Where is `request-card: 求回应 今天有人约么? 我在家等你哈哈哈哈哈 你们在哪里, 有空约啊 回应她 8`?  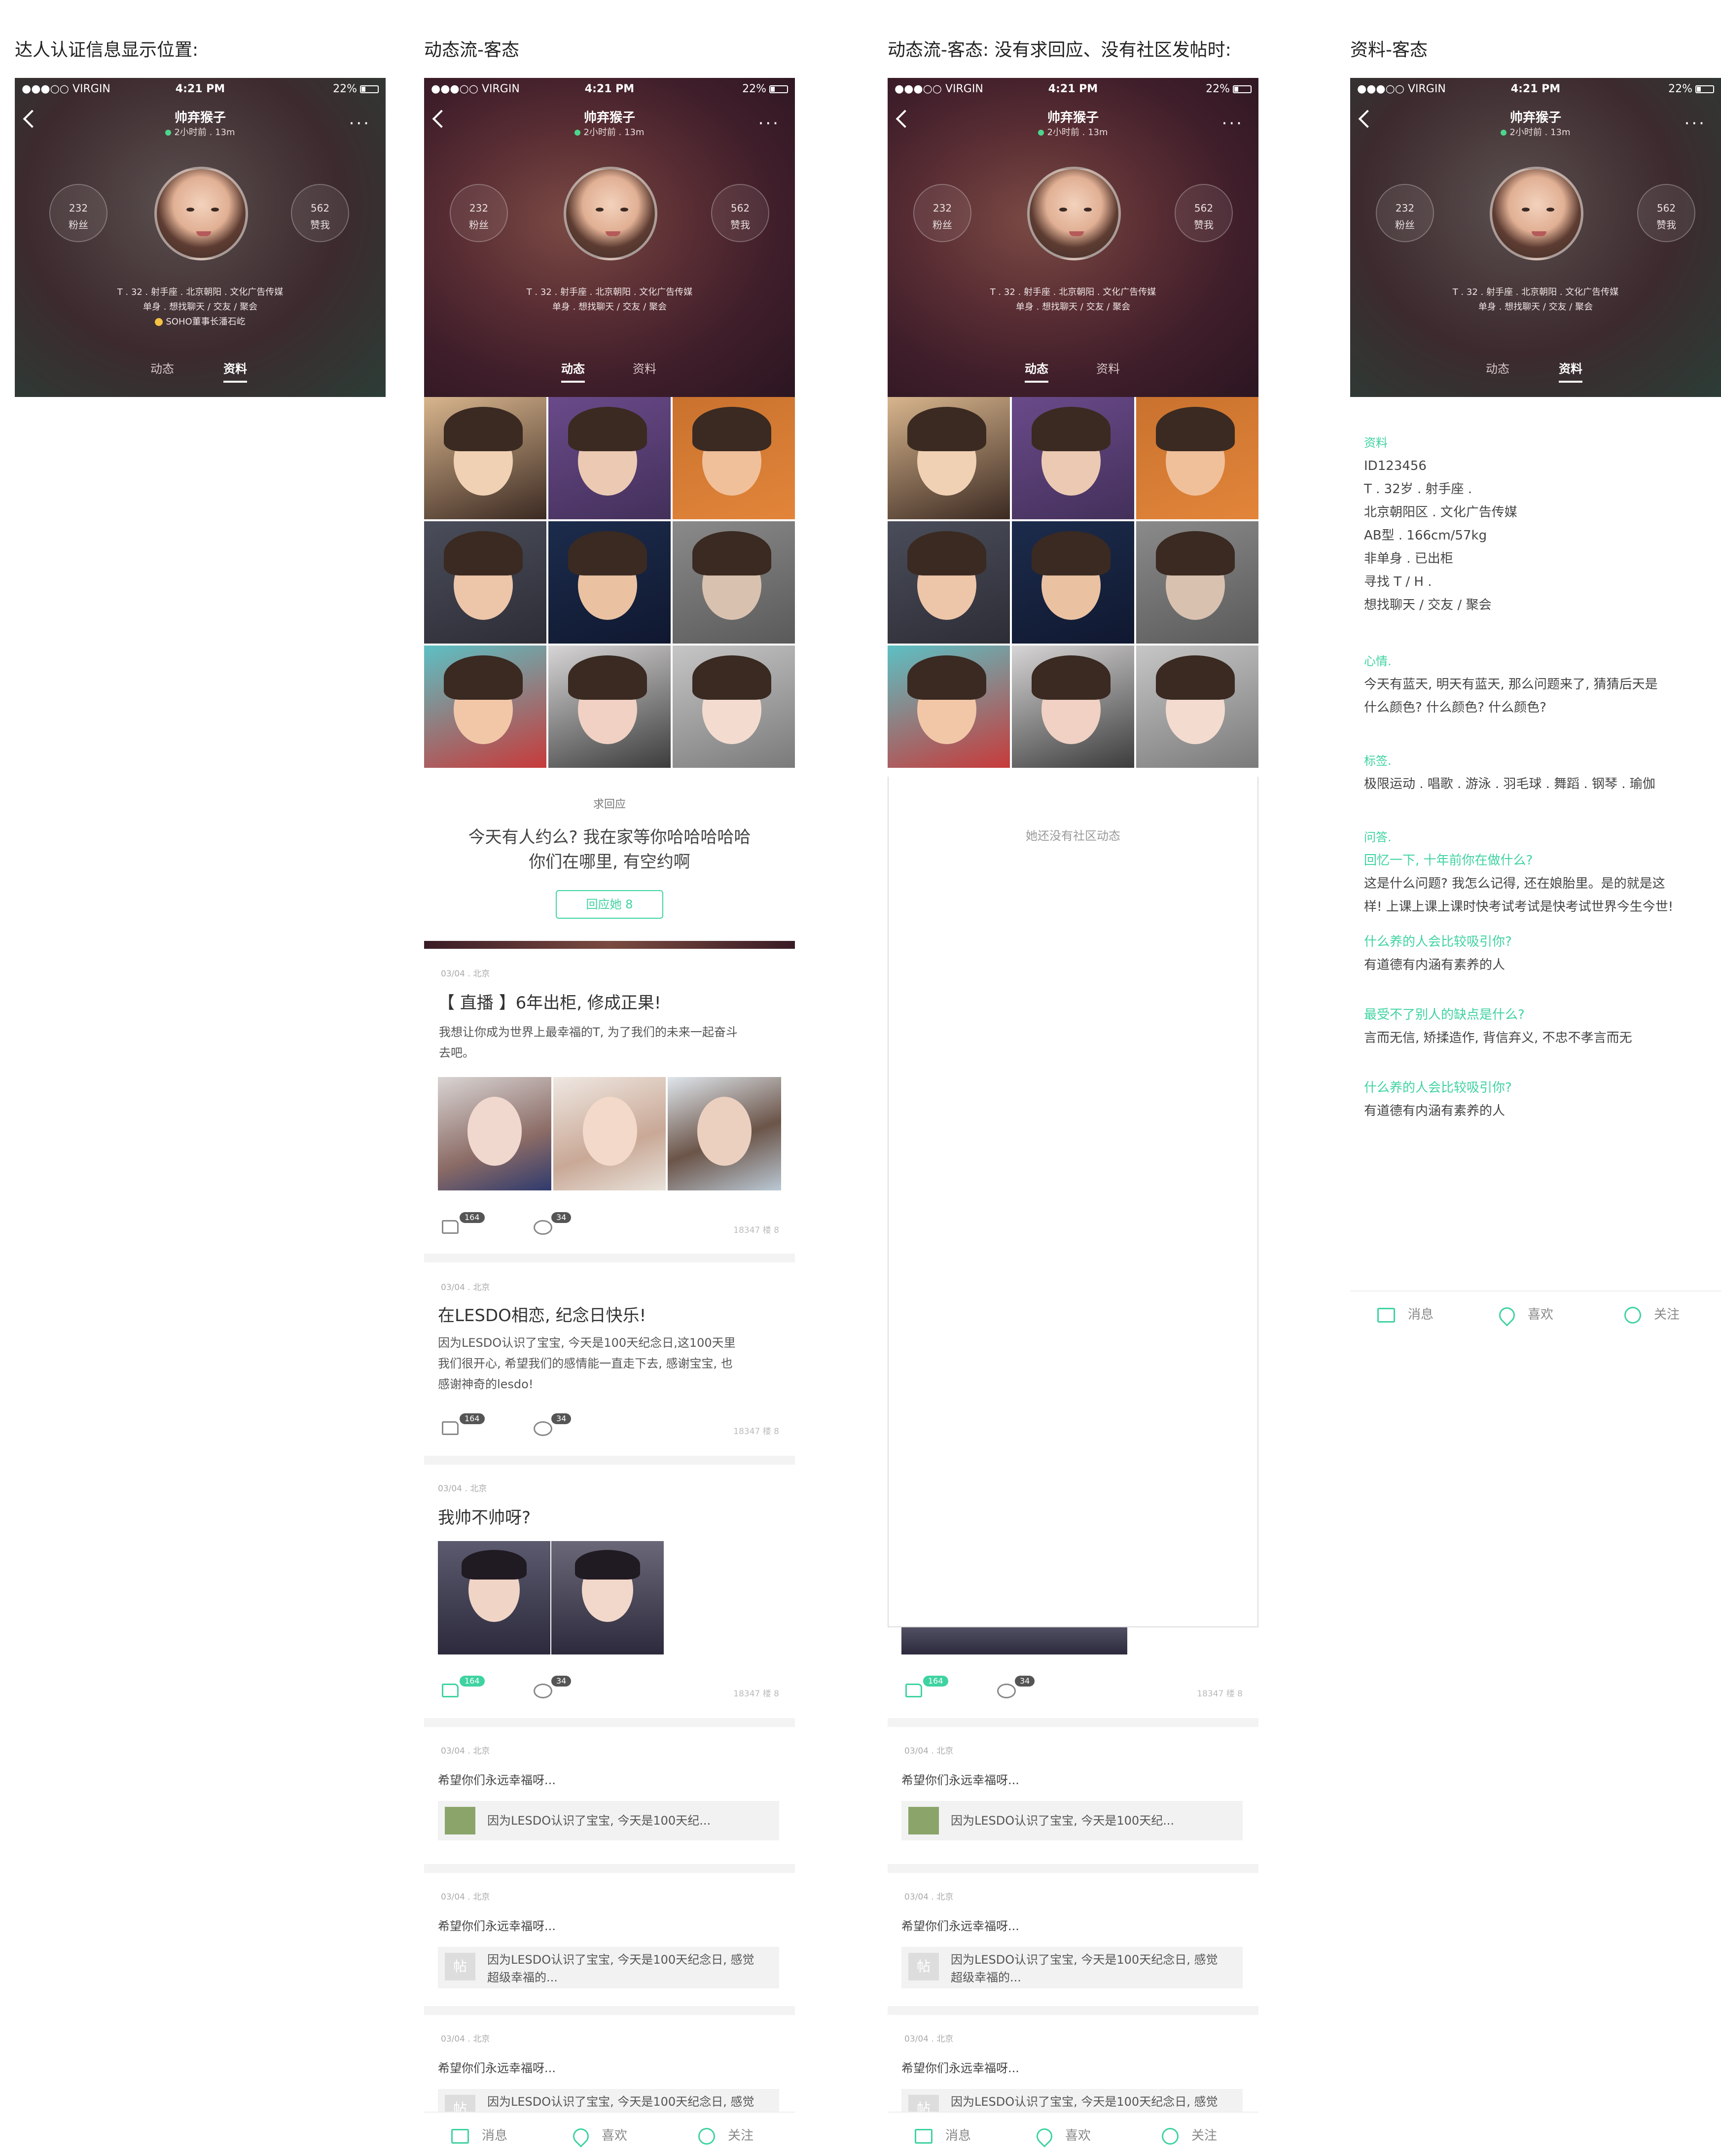 request-card: 求回应 今天有人约么? 我在家等你哈哈哈哈哈 你们在哪里, 有空约啊 回应她 8 is located at coordinates (609, 859).